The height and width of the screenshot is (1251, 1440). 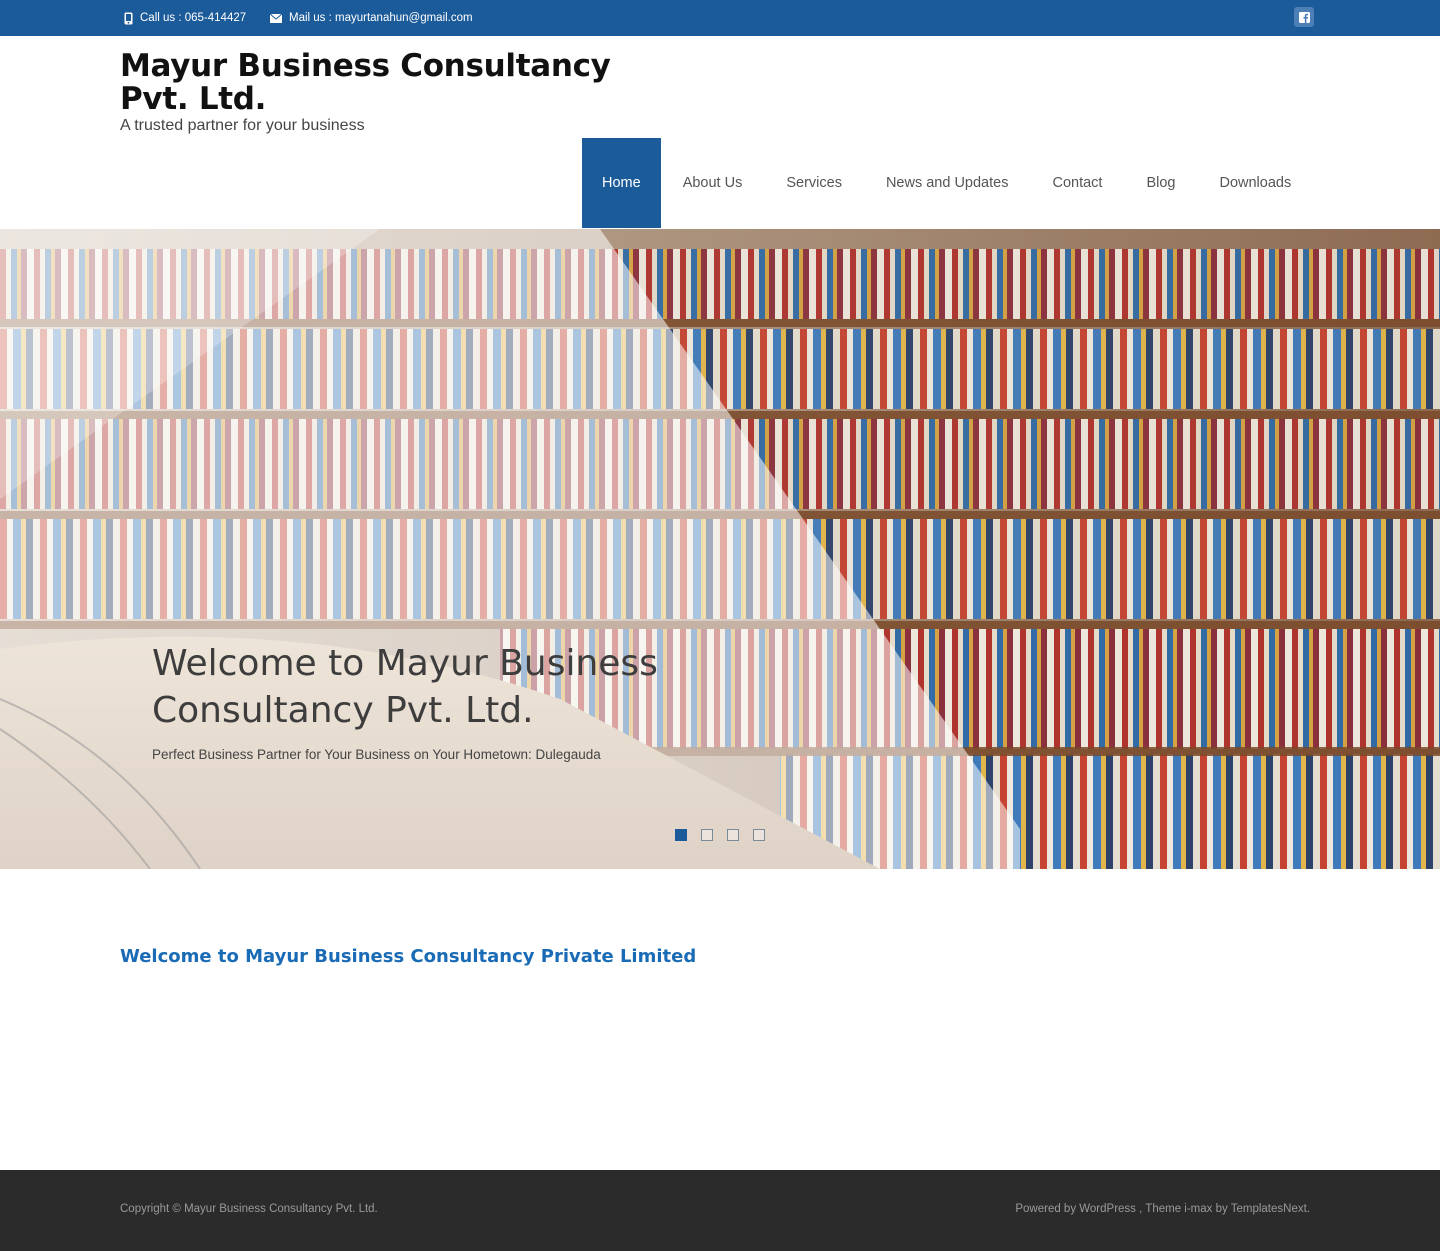 What do you see at coordinates (276, 18) in the screenshot?
I see `envelope-icon` at bounding box center [276, 18].